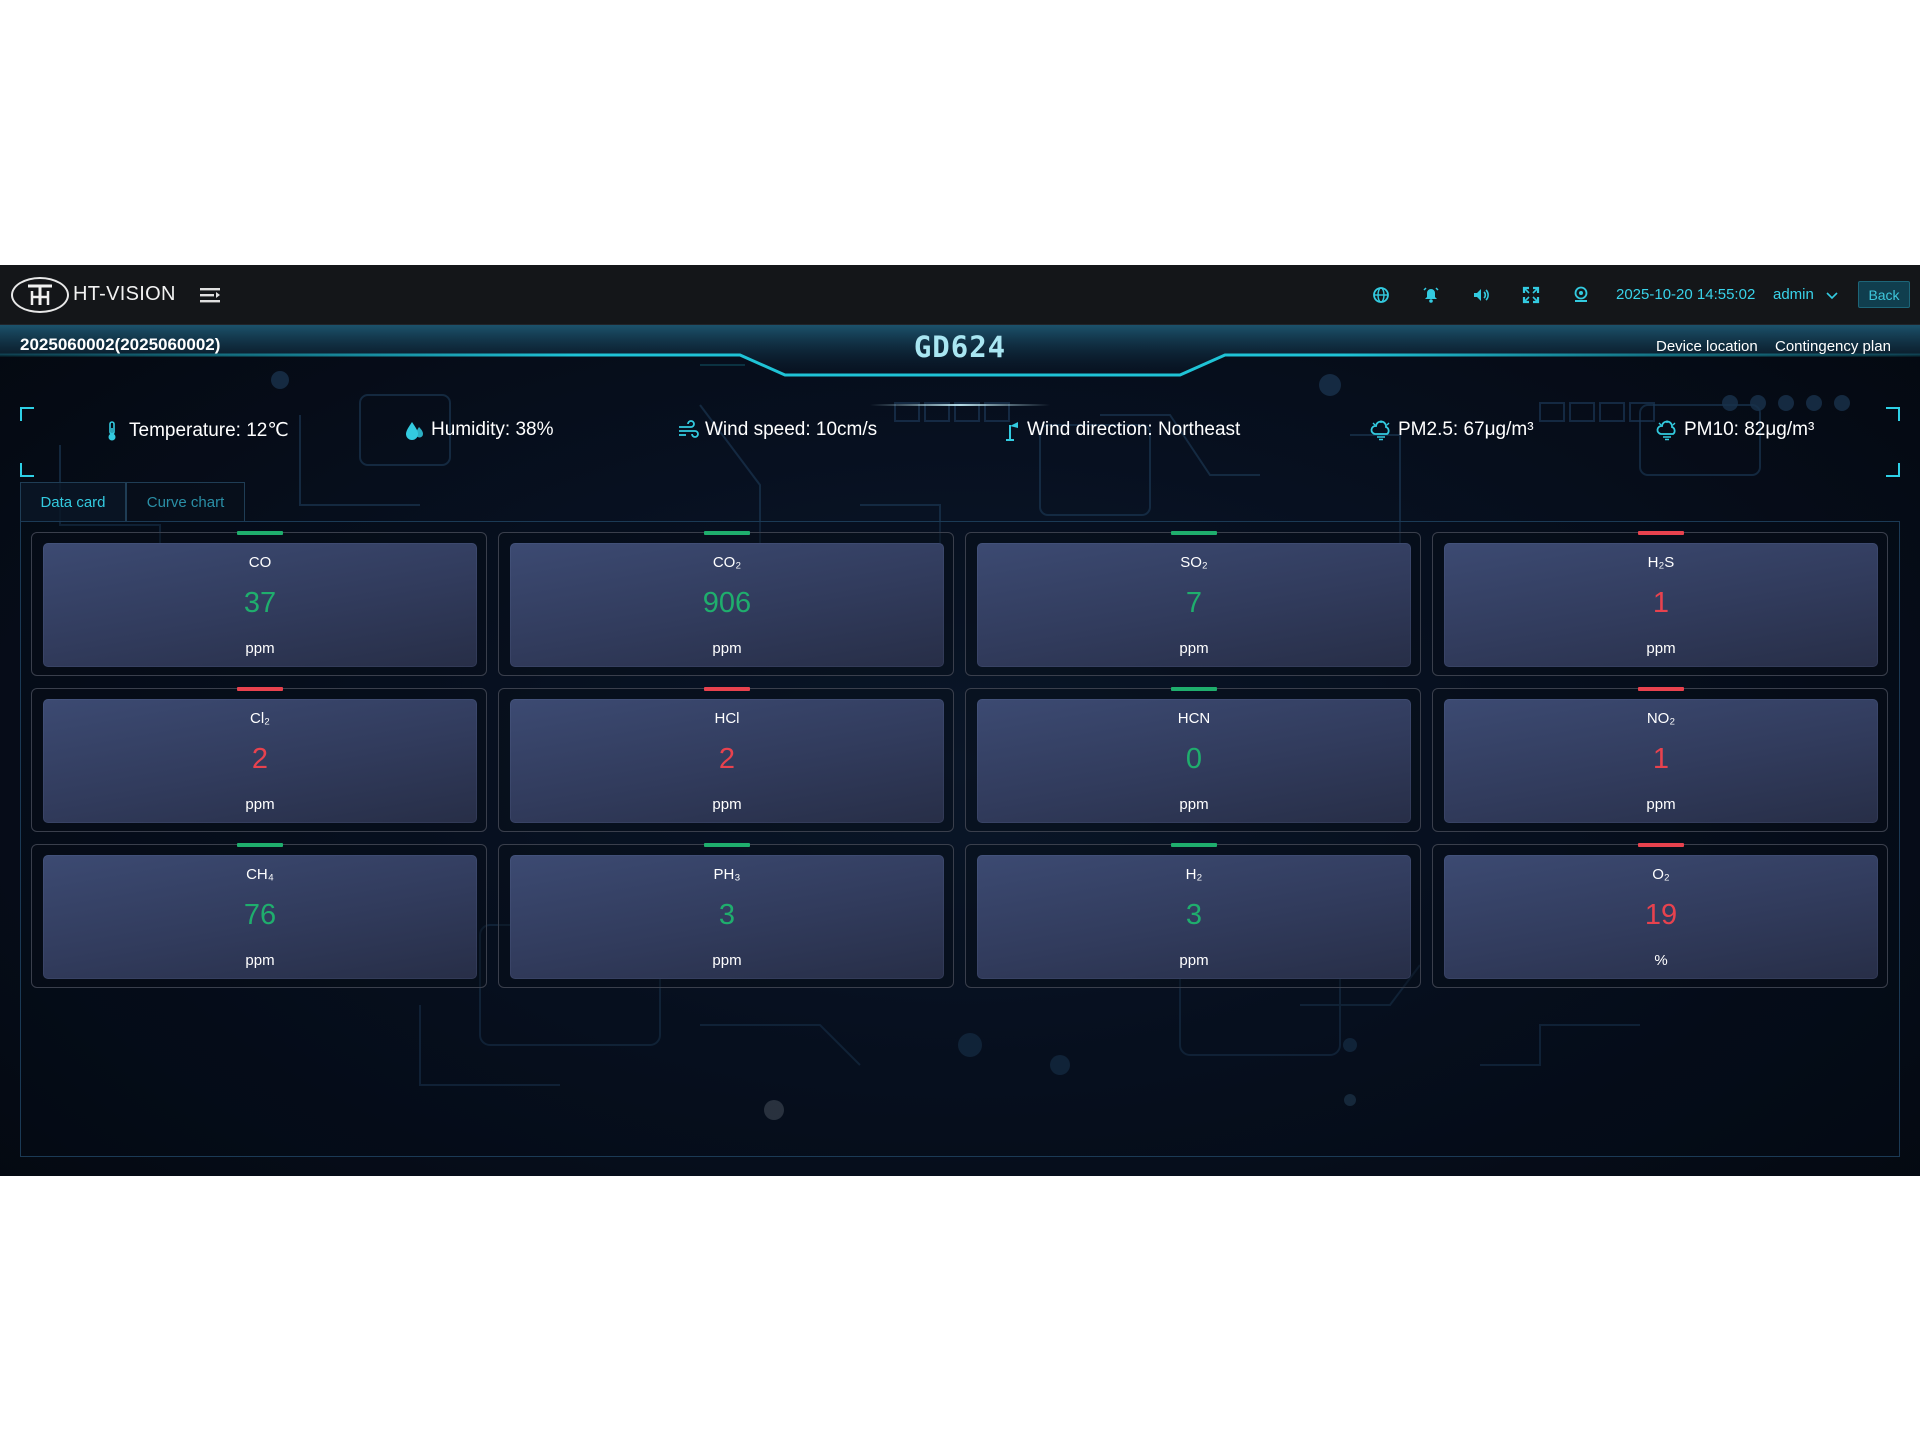 This screenshot has height=1440, width=1920. What do you see at coordinates (73, 502) in the screenshot?
I see `tab-data-card: Data card` at bounding box center [73, 502].